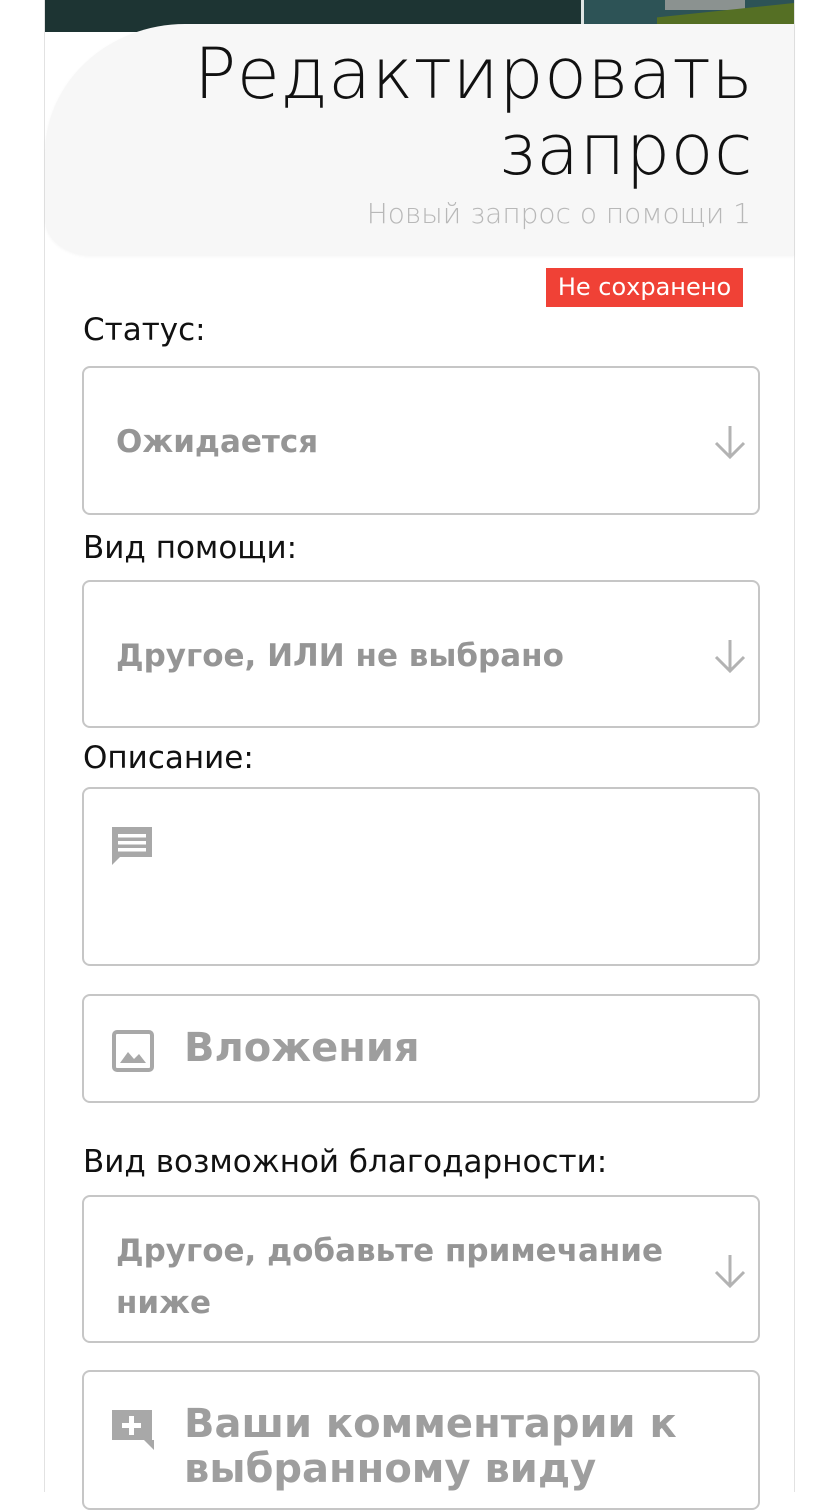 This screenshot has height=1510, width=839. I want to click on page-title: Редактировать запрос, so click(473, 112).